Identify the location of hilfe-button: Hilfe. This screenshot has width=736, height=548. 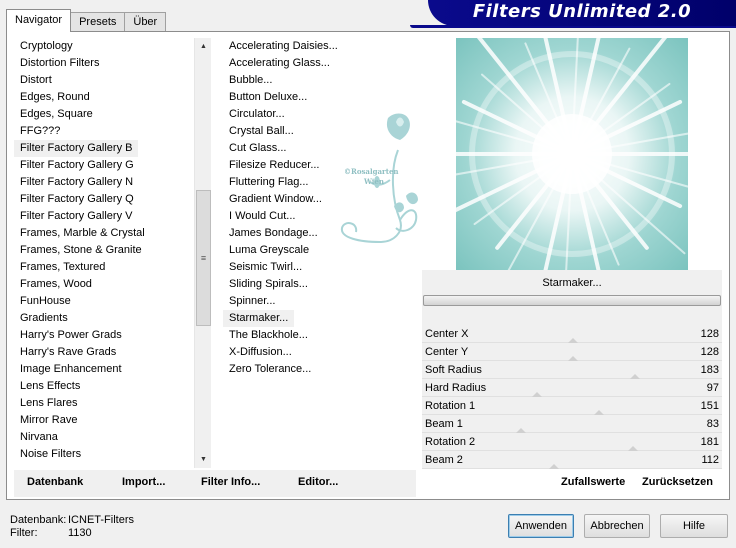
(694, 526).